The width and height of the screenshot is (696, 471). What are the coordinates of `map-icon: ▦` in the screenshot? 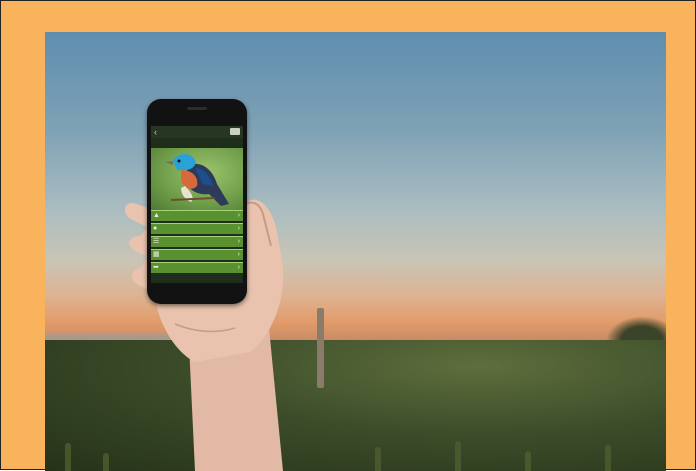 It's located at (156, 254).